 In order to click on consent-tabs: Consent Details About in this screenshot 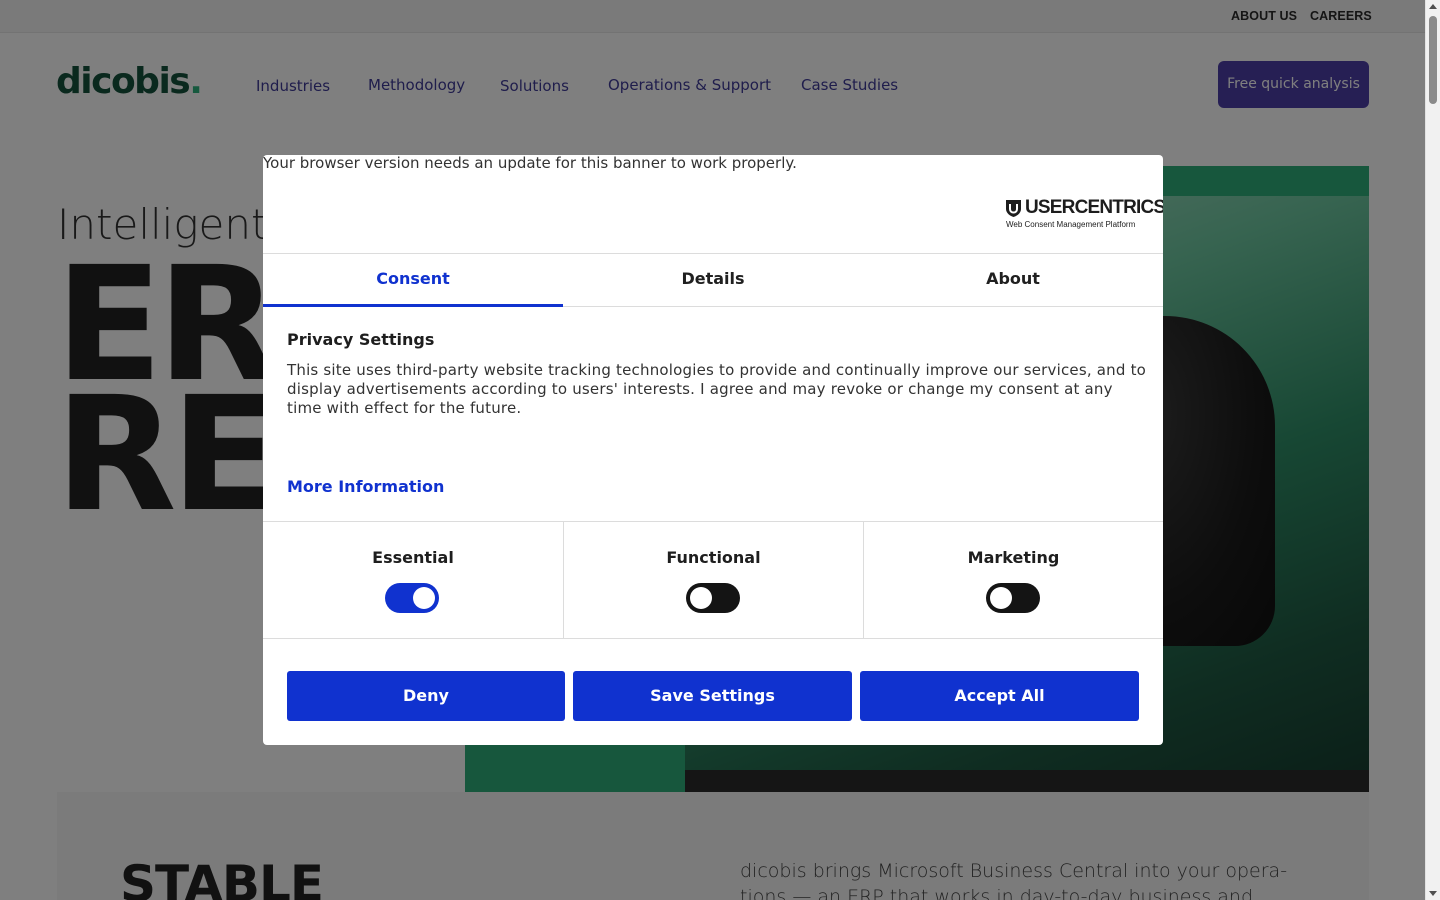, I will do `click(713, 280)`.